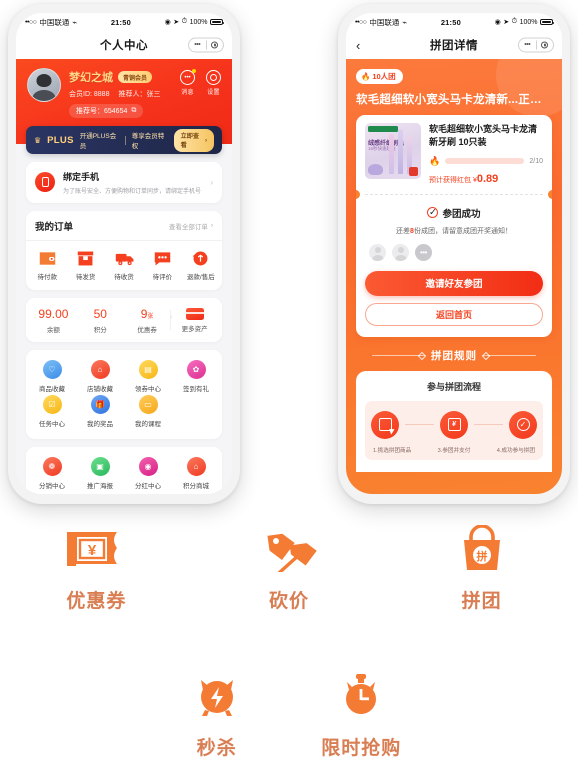 This screenshot has height=766, width=578. What do you see at coordinates (453, 386) in the screenshot?
I see `rules-sub-title: 参与拼团流程` at bounding box center [453, 386].